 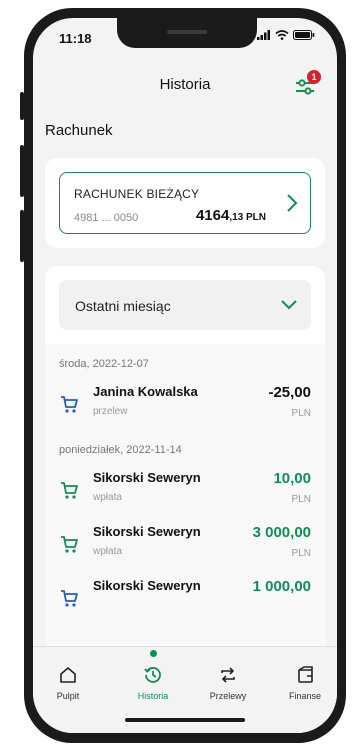 What do you see at coordinates (185, 409) in the screenshot?
I see `transaction-row: Janina Kowalska przelew -25,00 PLN` at bounding box center [185, 409].